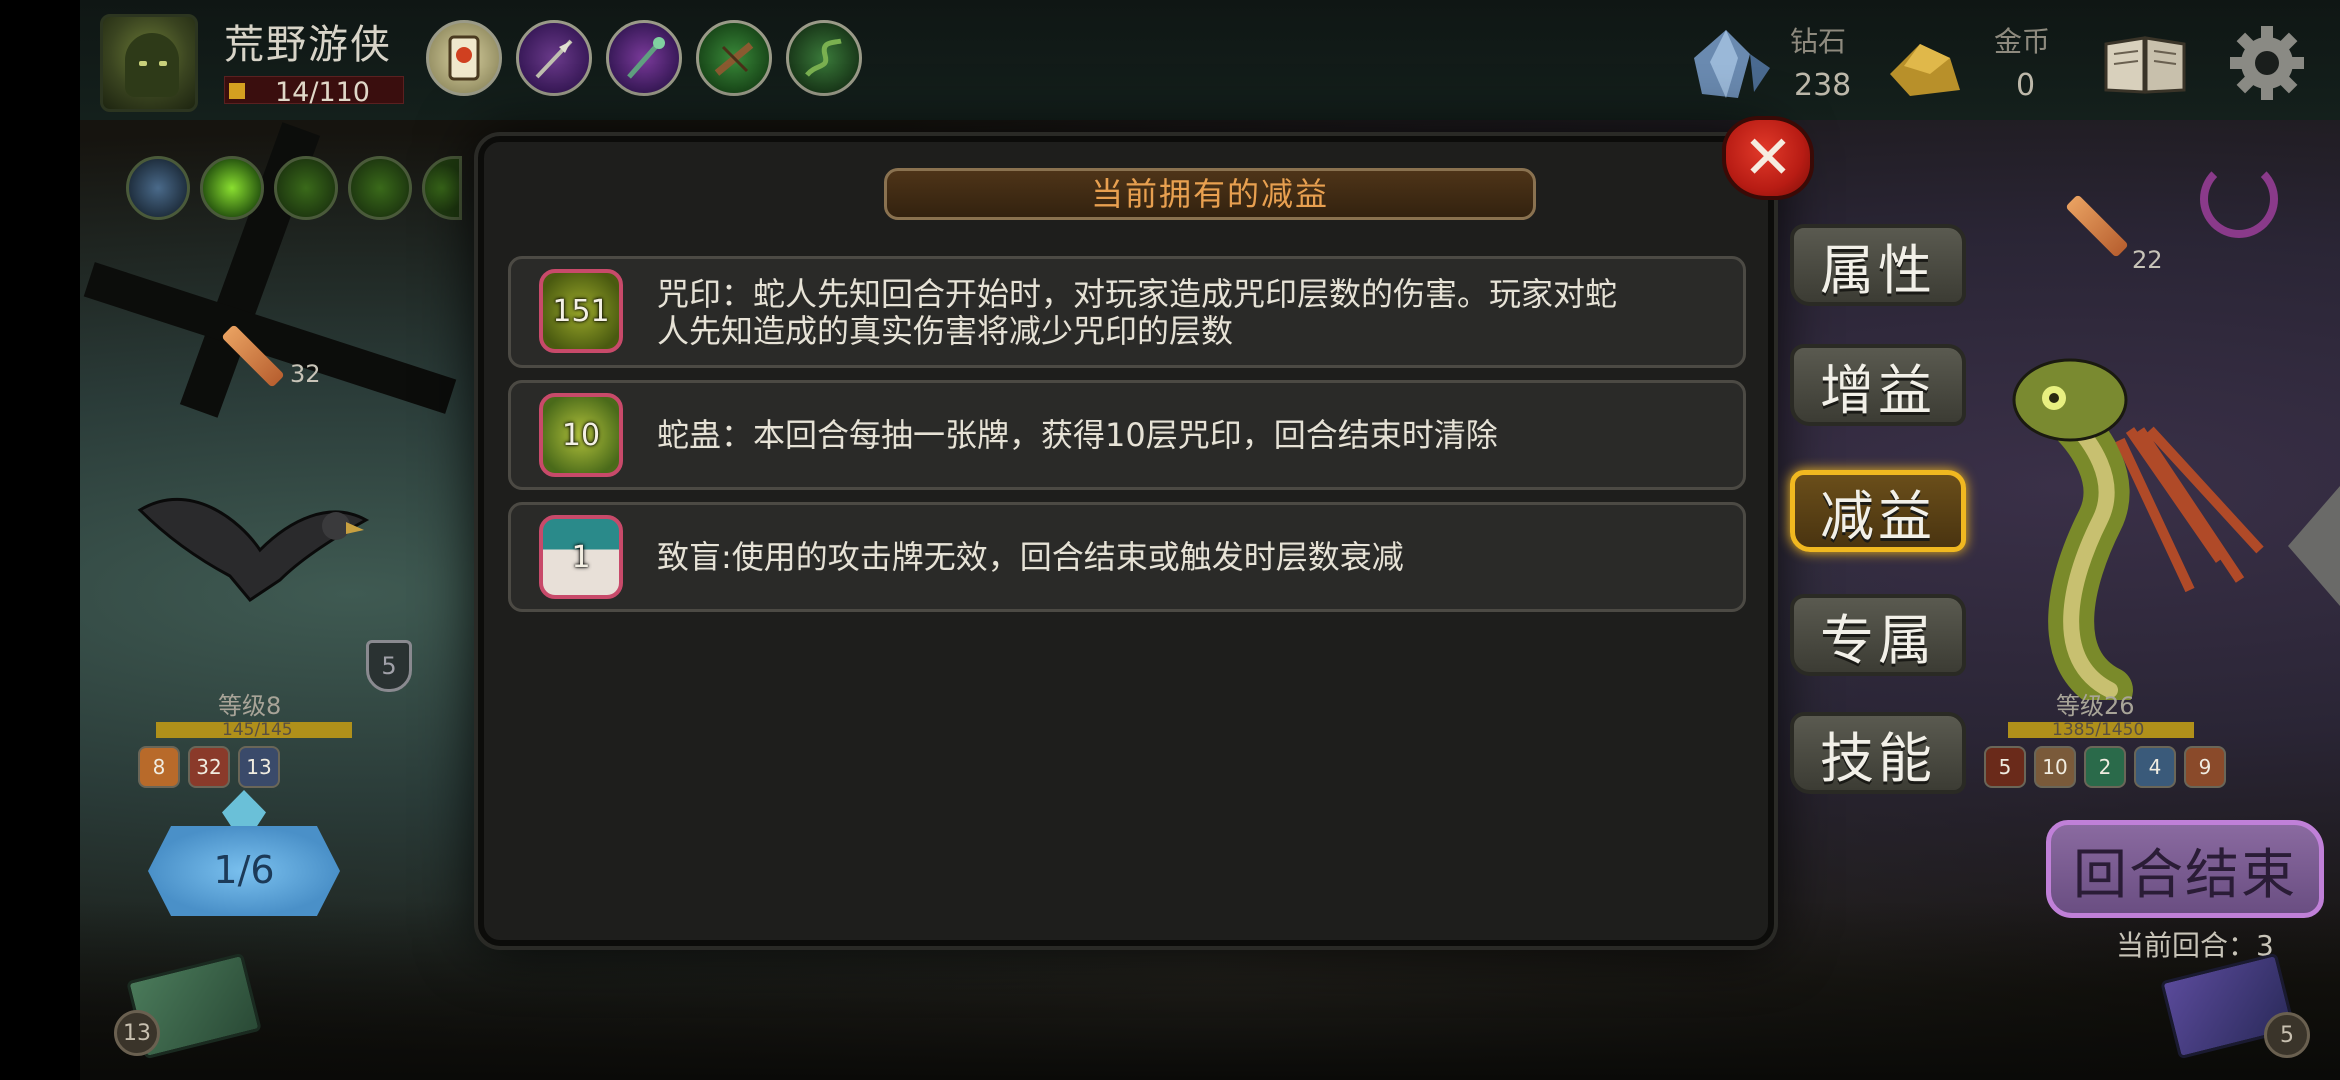 The image size is (2340, 1080). I want to click on owl-buff-icon, so click(158, 188).